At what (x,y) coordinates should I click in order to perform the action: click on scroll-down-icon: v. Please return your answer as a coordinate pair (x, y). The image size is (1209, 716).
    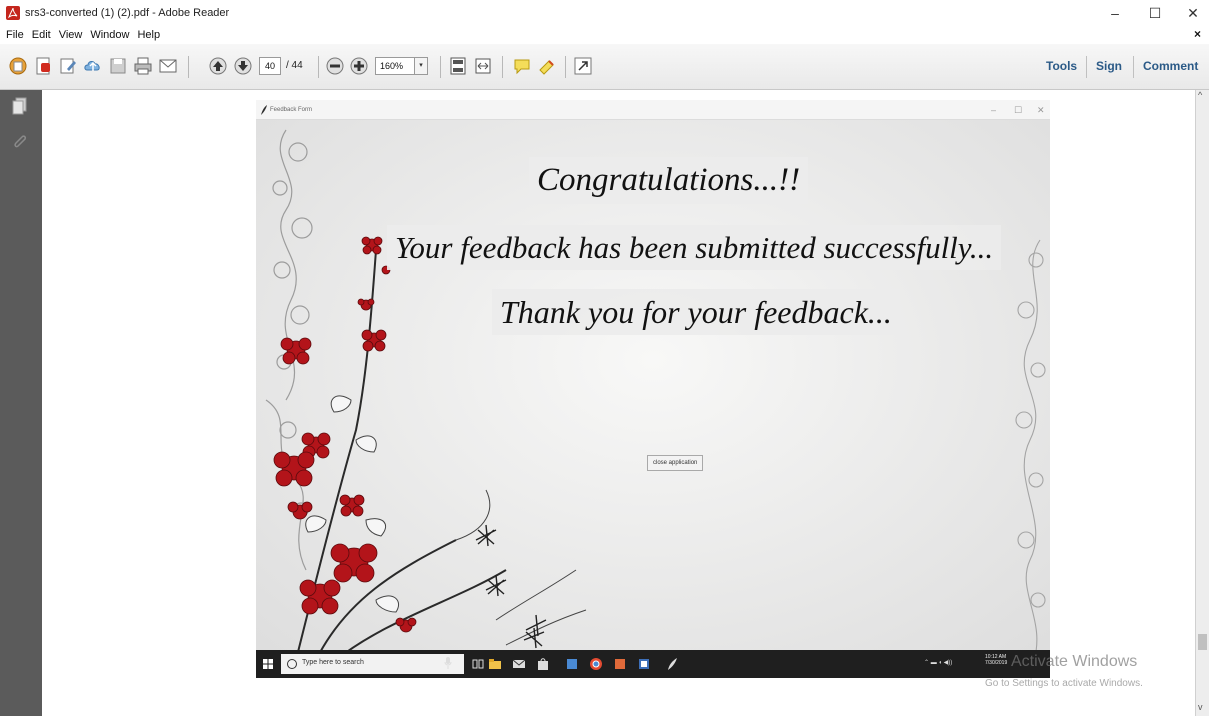
    Looking at the image, I should click on (1200, 707).